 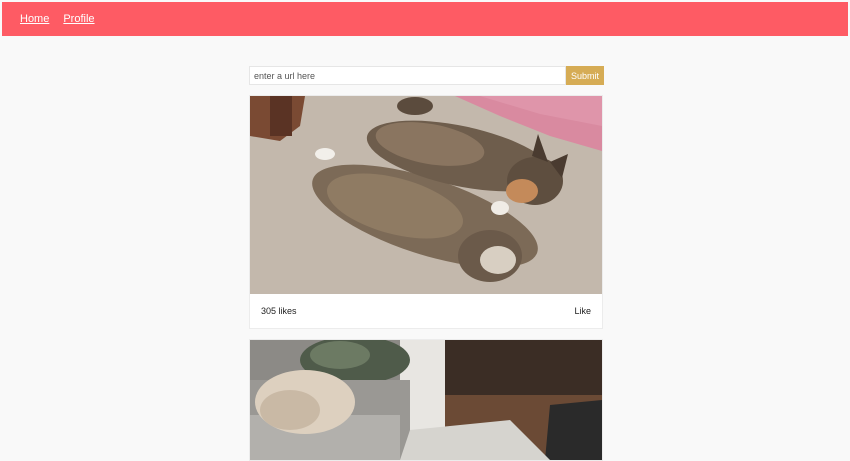 What do you see at coordinates (426, 311) in the screenshot?
I see `post-footer: 305 likes Like` at bounding box center [426, 311].